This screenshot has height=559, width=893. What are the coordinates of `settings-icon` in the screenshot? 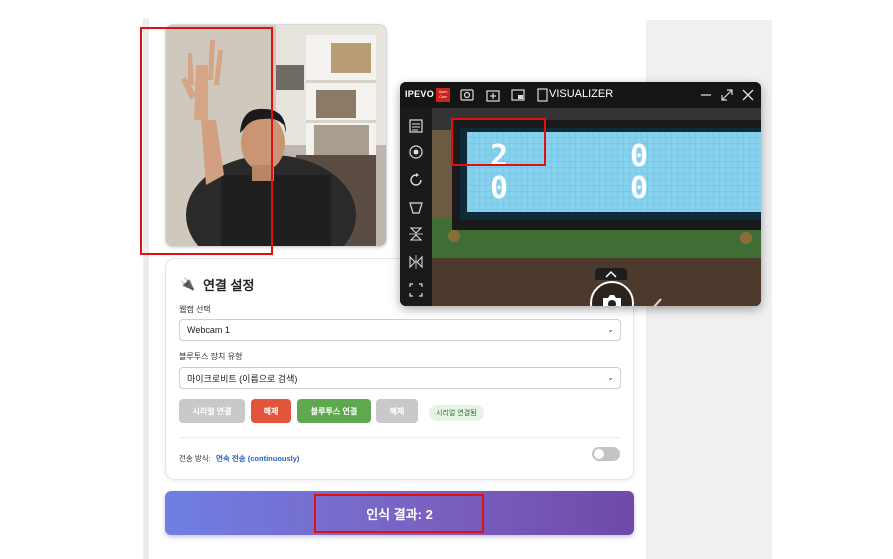 It's located at (467, 95).